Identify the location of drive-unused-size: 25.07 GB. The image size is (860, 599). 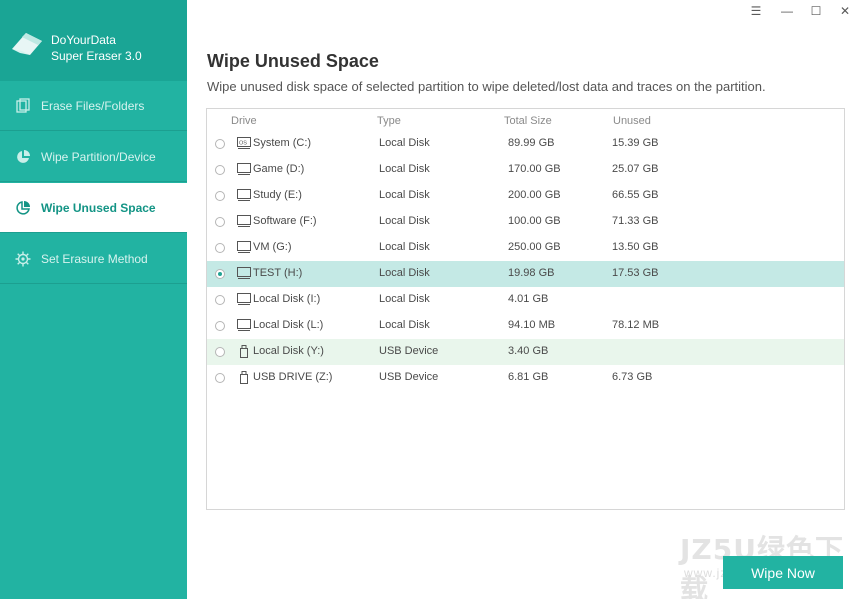
(635, 169).